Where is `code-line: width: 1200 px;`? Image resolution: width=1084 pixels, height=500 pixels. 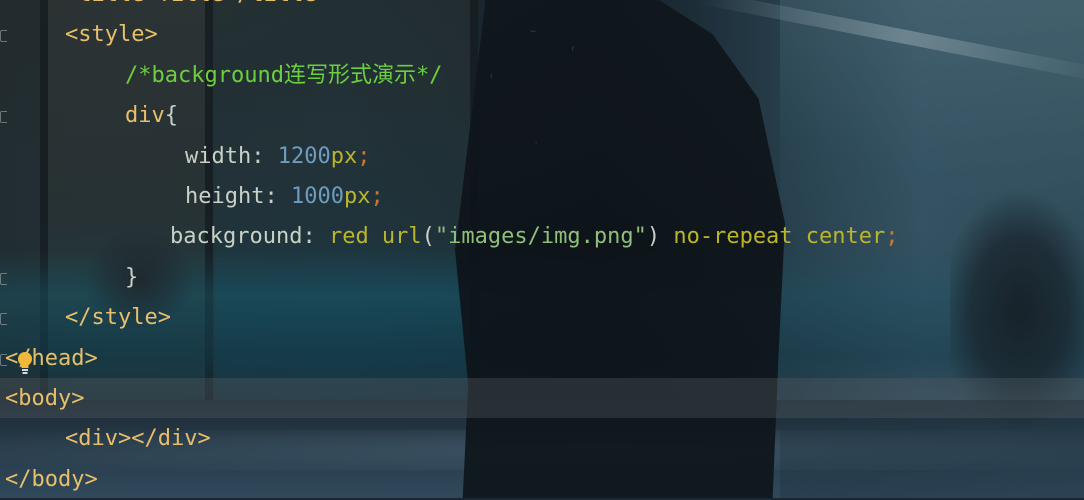 code-line: width: 1200 px; is located at coordinates (277, 157).